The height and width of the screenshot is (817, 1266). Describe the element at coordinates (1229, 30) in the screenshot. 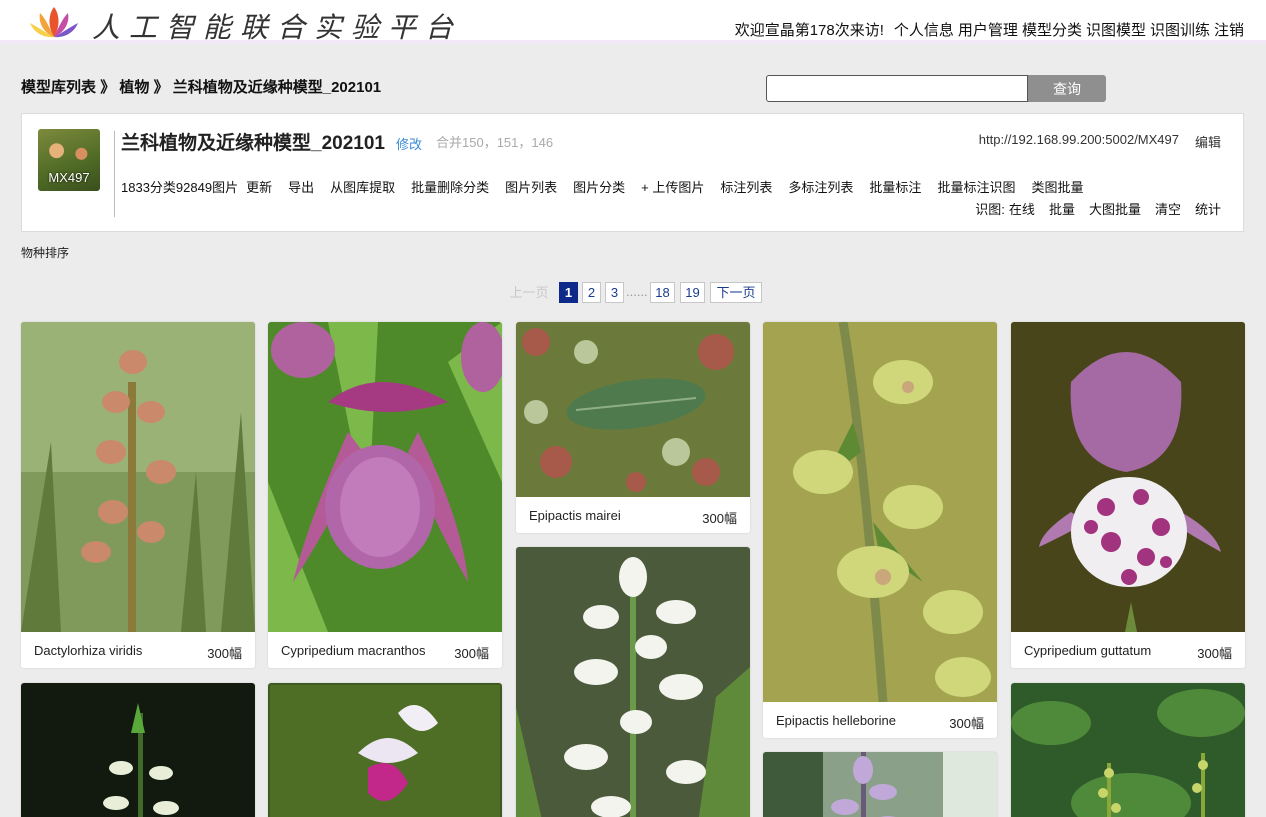

I see `nav-logout: 注销` at that location.